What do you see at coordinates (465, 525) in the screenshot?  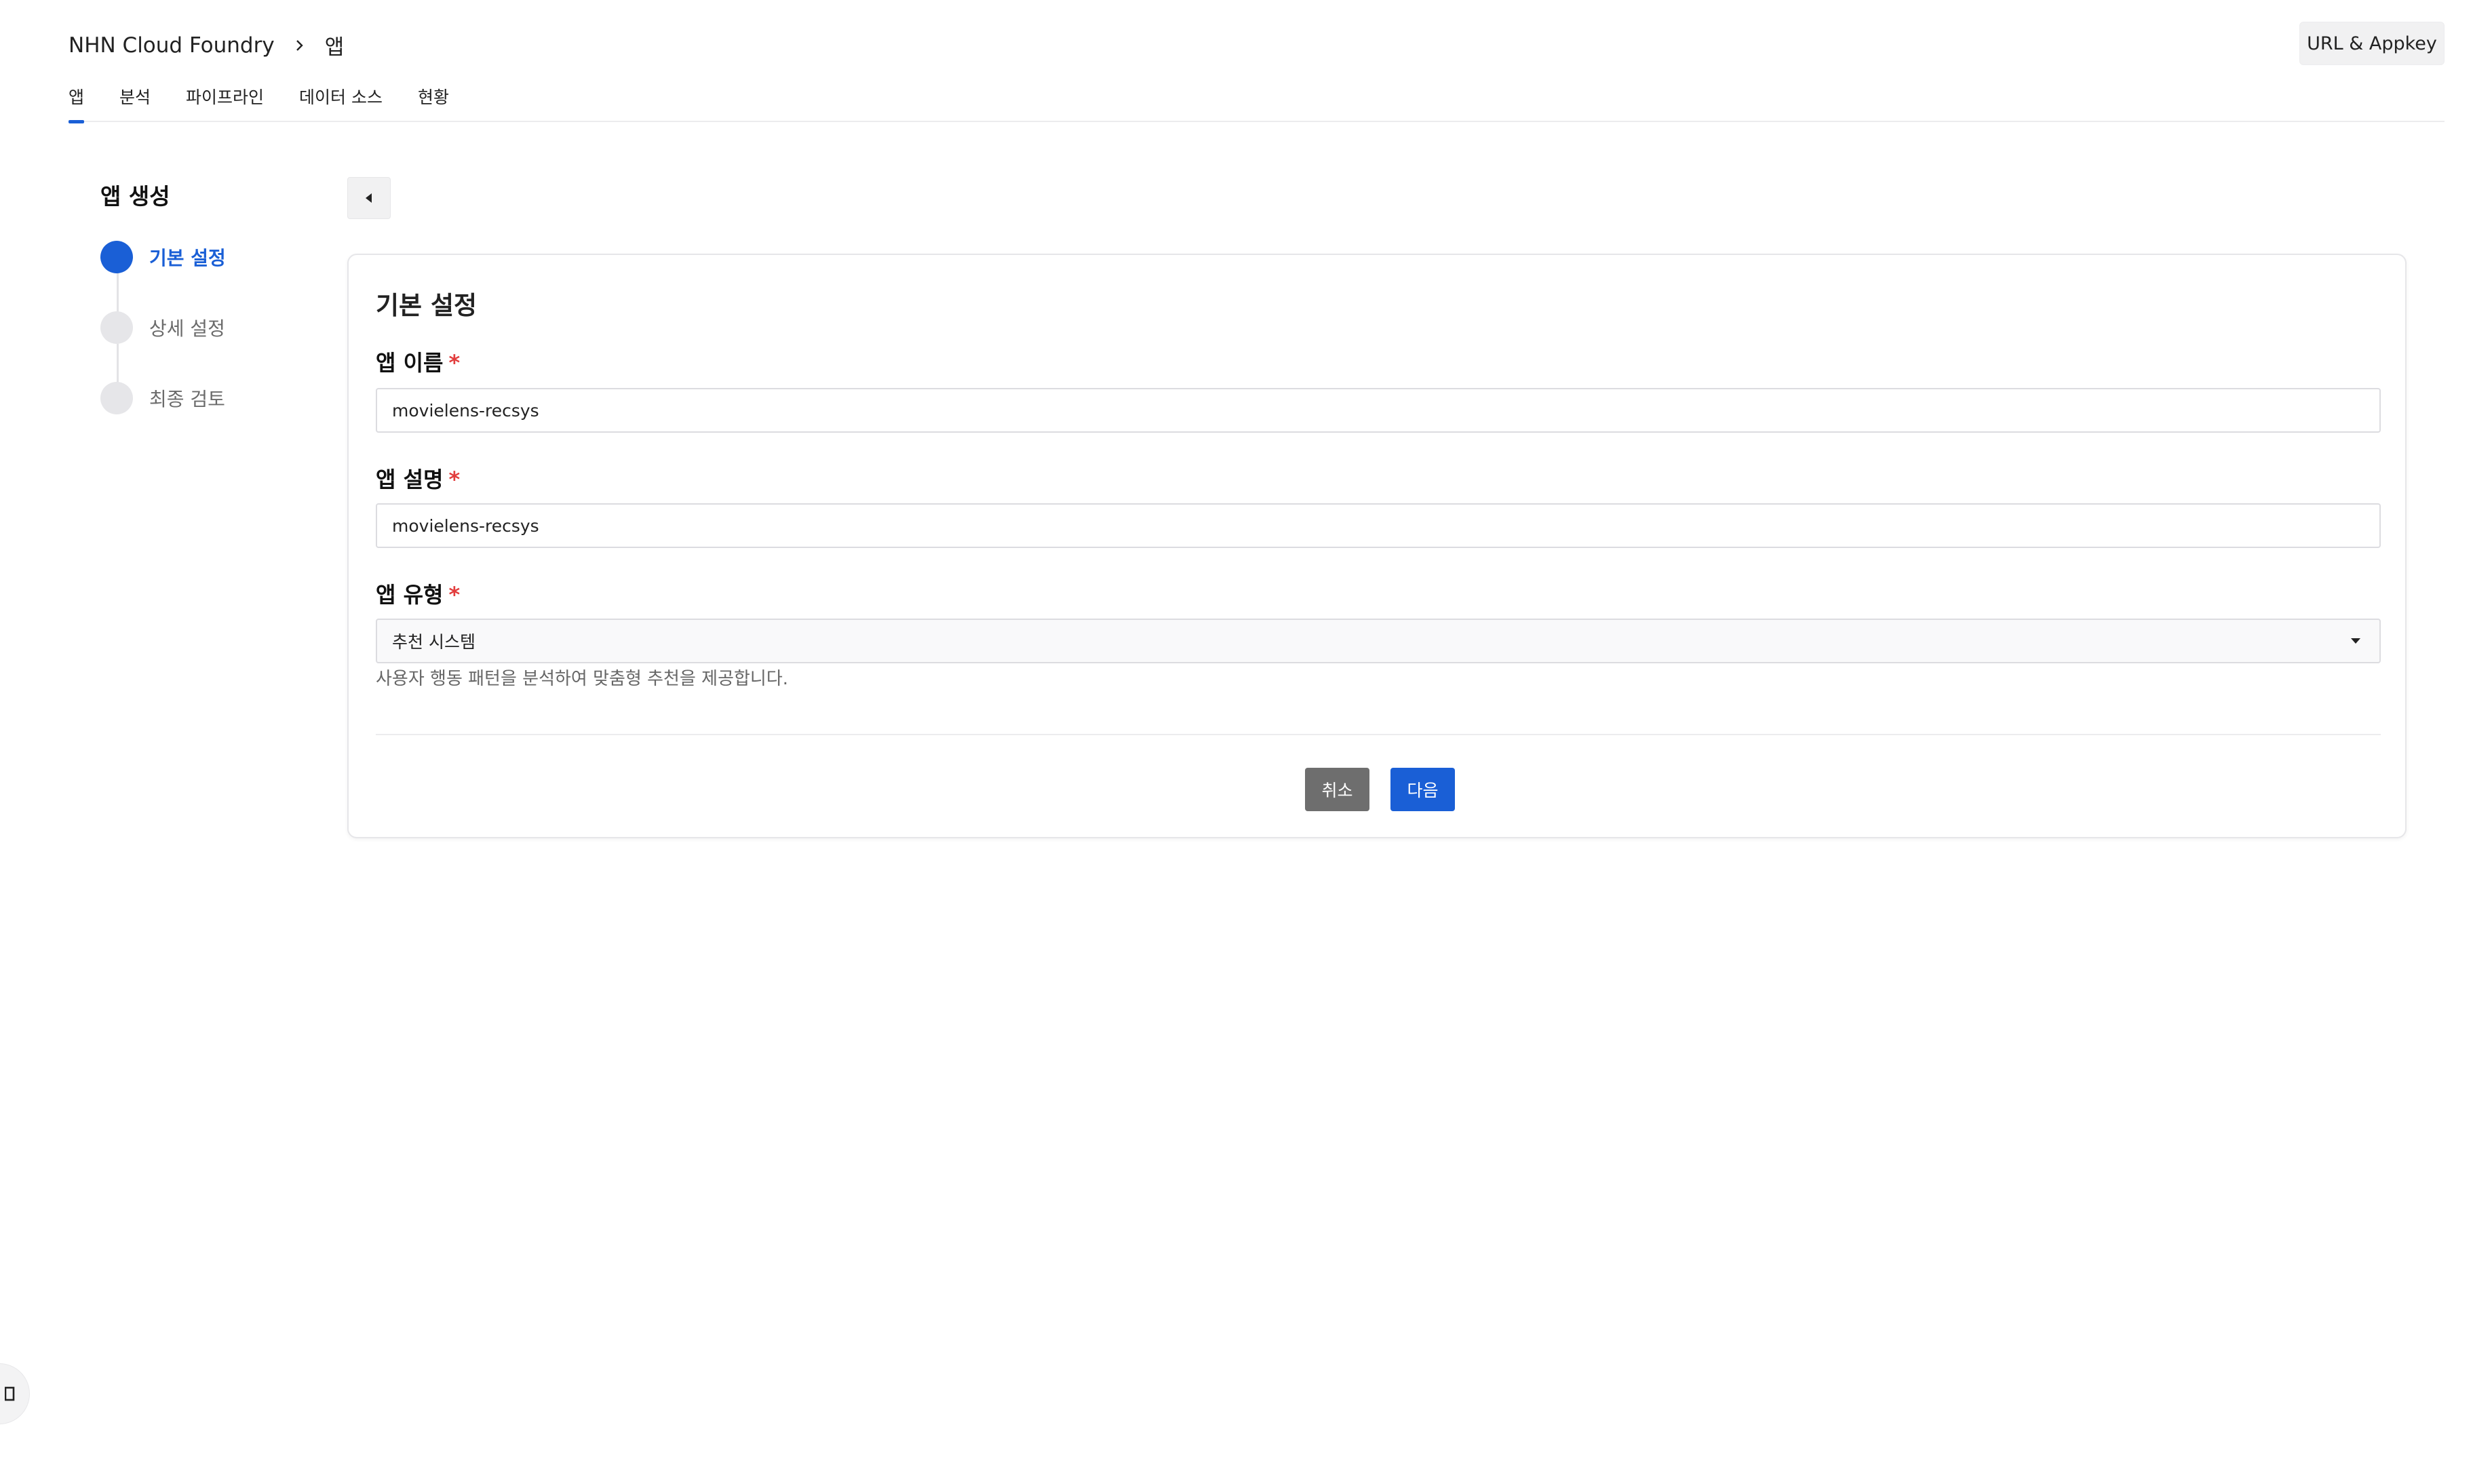 I see `app-desc-value: movielens-recsys` at bounding box center [465, 525].